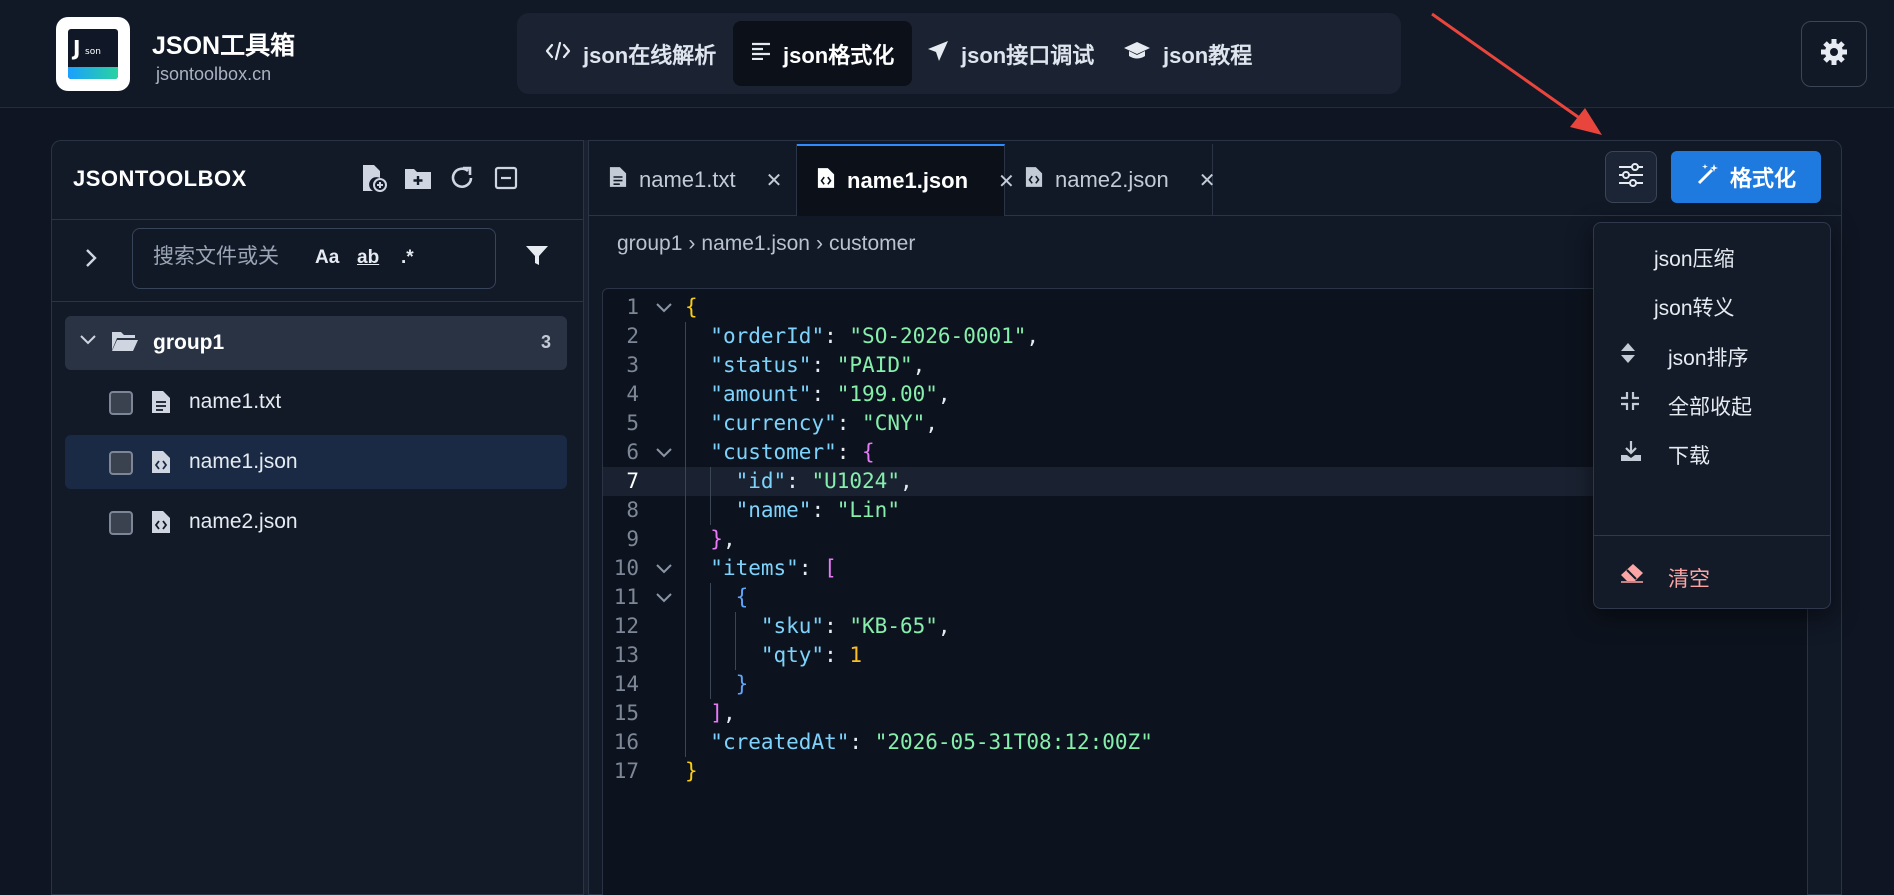 Image resolution: width=1894 pixels, height=895 pixels. Describe the element at coordinates (632, 365) in the screenshot. I see `line-number: 3` at that location.